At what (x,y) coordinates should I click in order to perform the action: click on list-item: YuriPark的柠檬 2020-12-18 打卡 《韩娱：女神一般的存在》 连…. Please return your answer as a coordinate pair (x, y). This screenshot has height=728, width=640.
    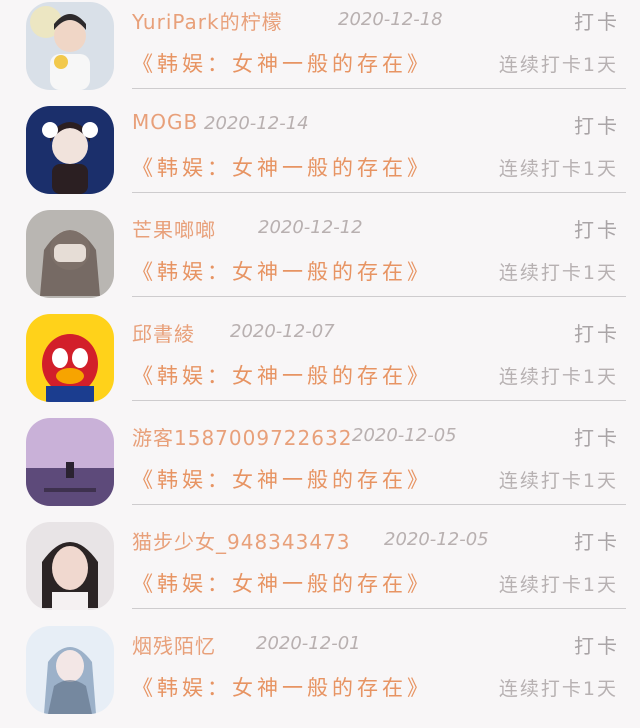
    Looking at the image, I should click on (320, 52).